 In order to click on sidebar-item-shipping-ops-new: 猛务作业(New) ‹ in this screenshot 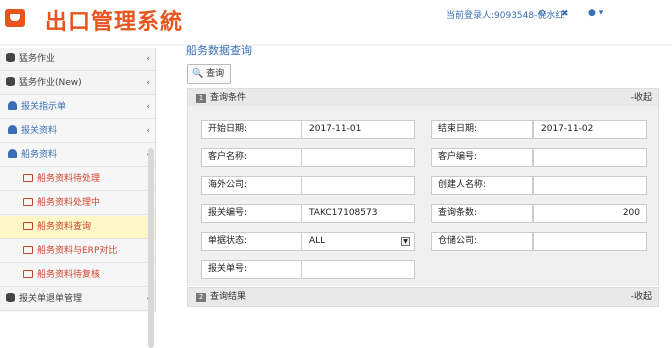, I will do `click(77, 83)`.